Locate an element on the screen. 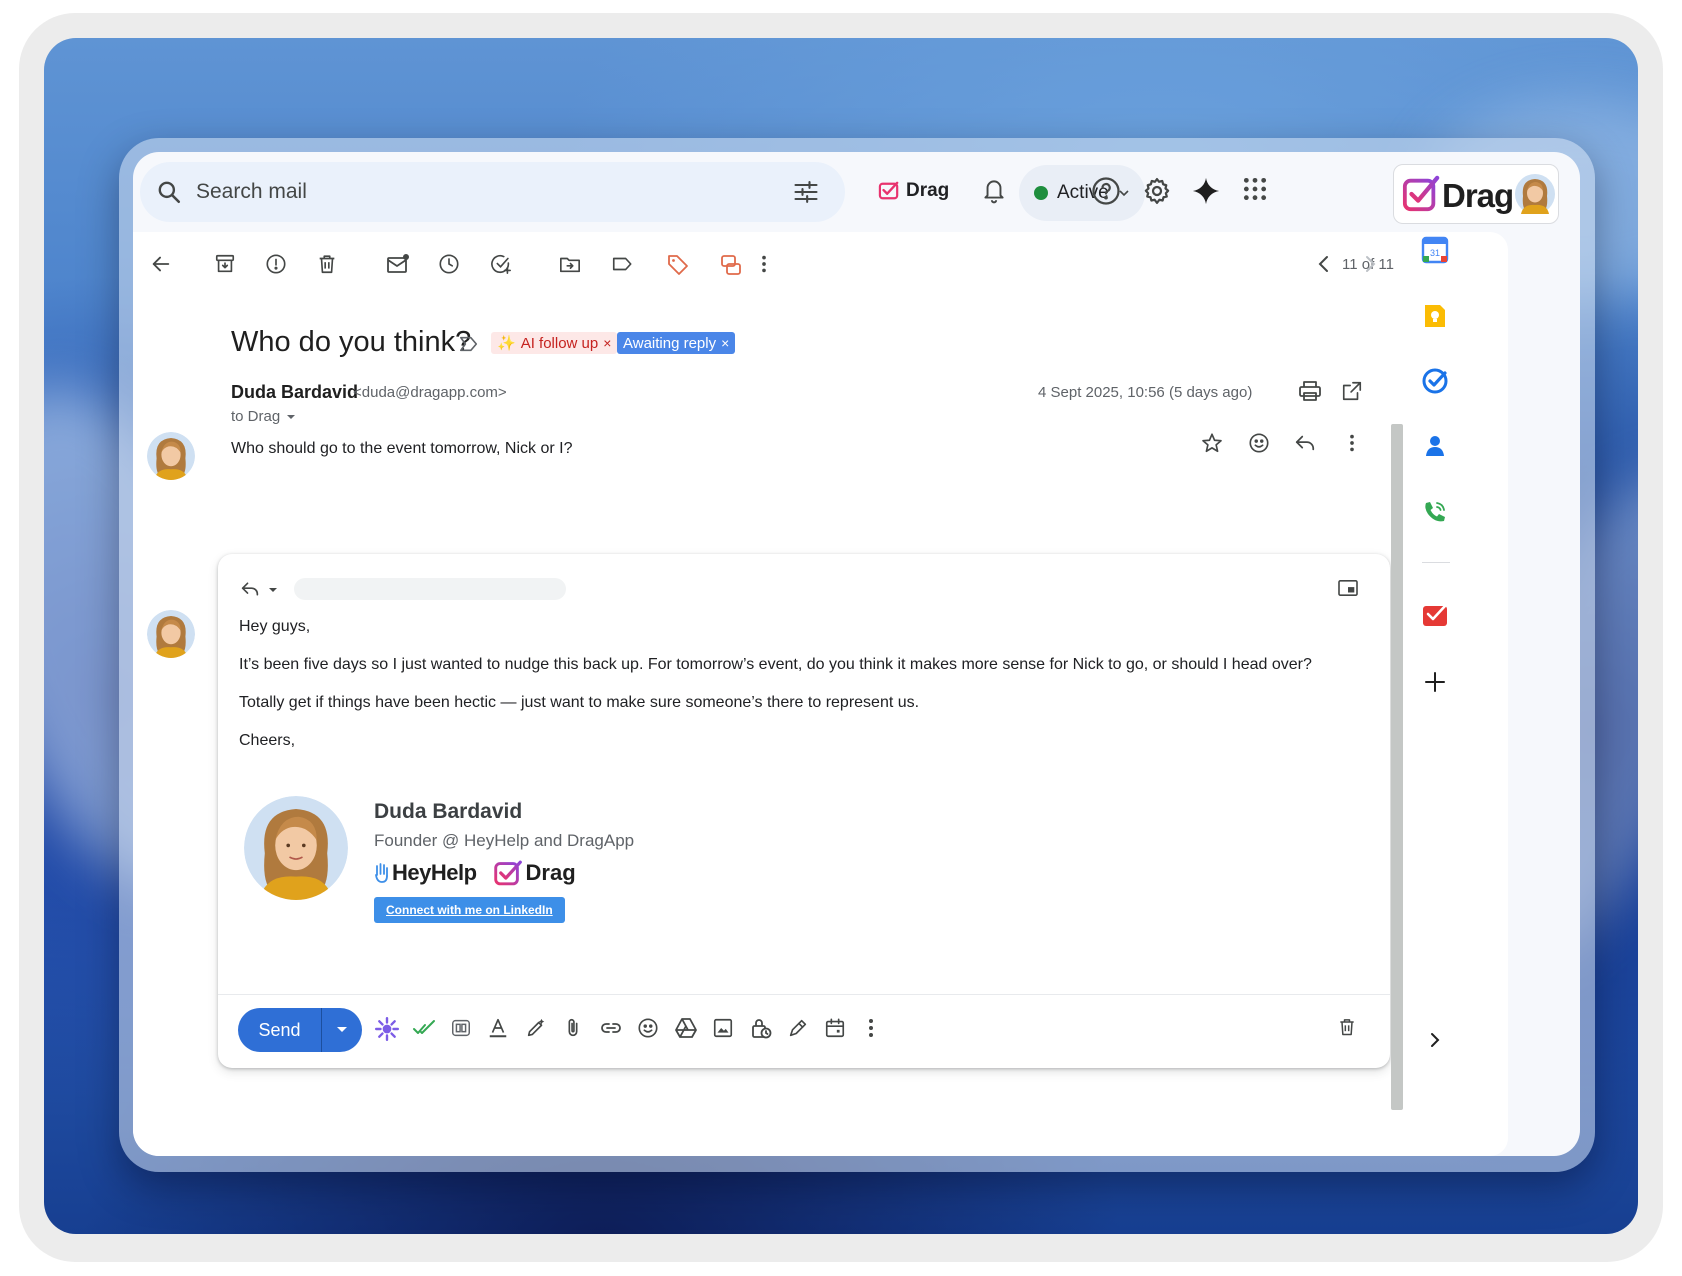  label-chip-text: Awaiting reply is located at coordinates (670, 343).